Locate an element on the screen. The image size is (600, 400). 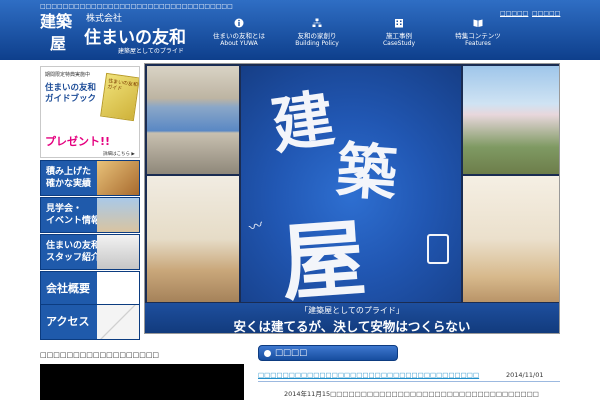
sidebar-banner-staff: 住まいの友和 スタッフ紹介 is located at coordinates (90, 252).